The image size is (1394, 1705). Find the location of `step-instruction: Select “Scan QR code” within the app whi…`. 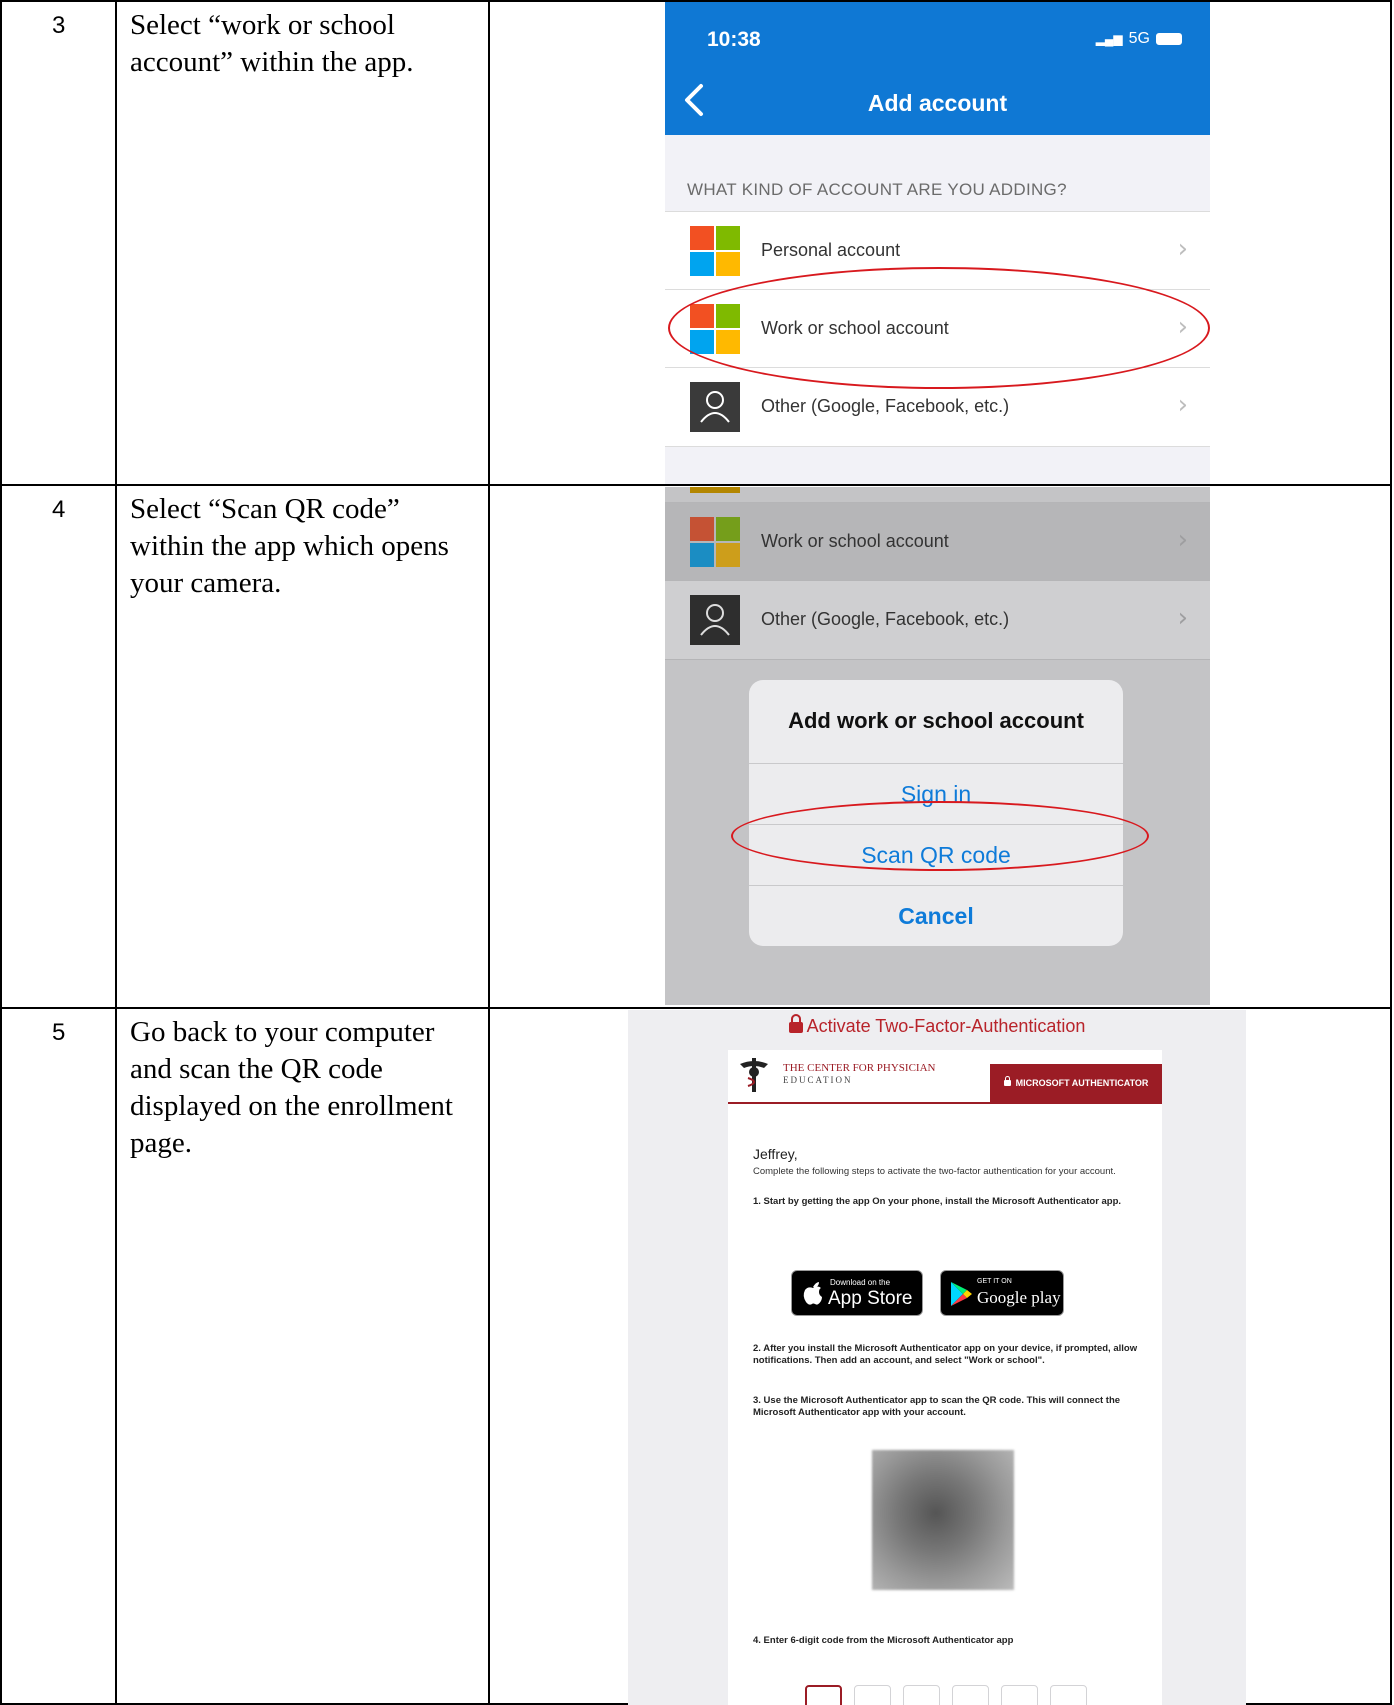

step-instruction: Select “Scan QR code” within the app whi… is located at coordinates (289, 546).